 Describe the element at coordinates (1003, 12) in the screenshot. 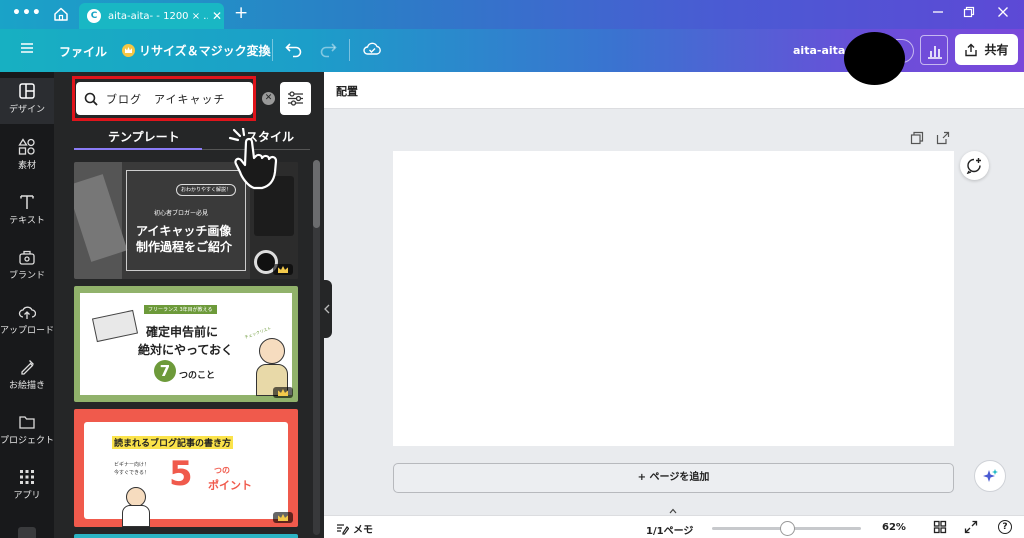

I see `close-window-icon` at that location.